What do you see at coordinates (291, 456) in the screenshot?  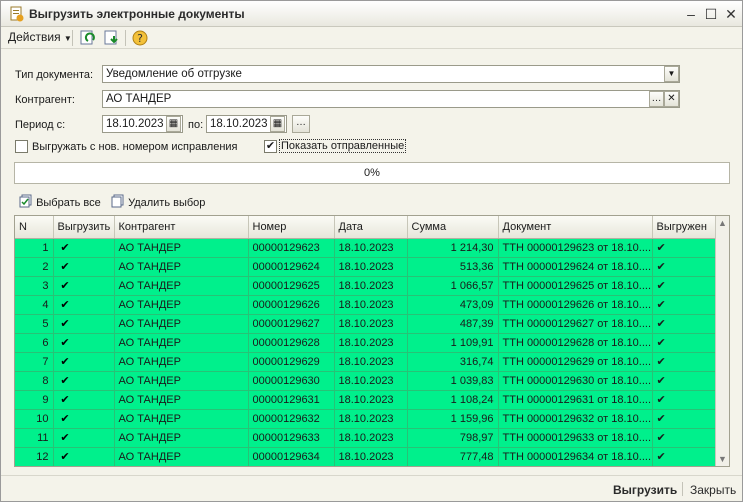 I see `number-cell: 00000129634` at bounding box center [291, 456].